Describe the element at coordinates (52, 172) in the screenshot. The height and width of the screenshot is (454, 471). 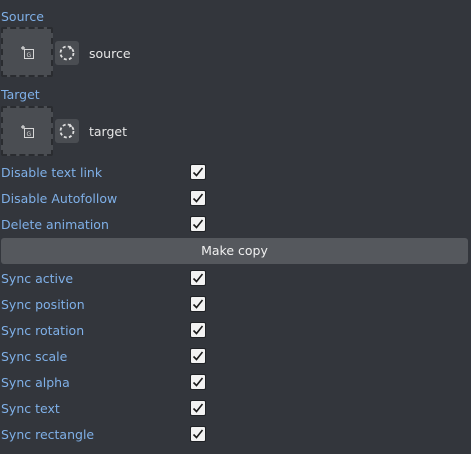
I see `disable-text-link-label: Disable text link` at that location.